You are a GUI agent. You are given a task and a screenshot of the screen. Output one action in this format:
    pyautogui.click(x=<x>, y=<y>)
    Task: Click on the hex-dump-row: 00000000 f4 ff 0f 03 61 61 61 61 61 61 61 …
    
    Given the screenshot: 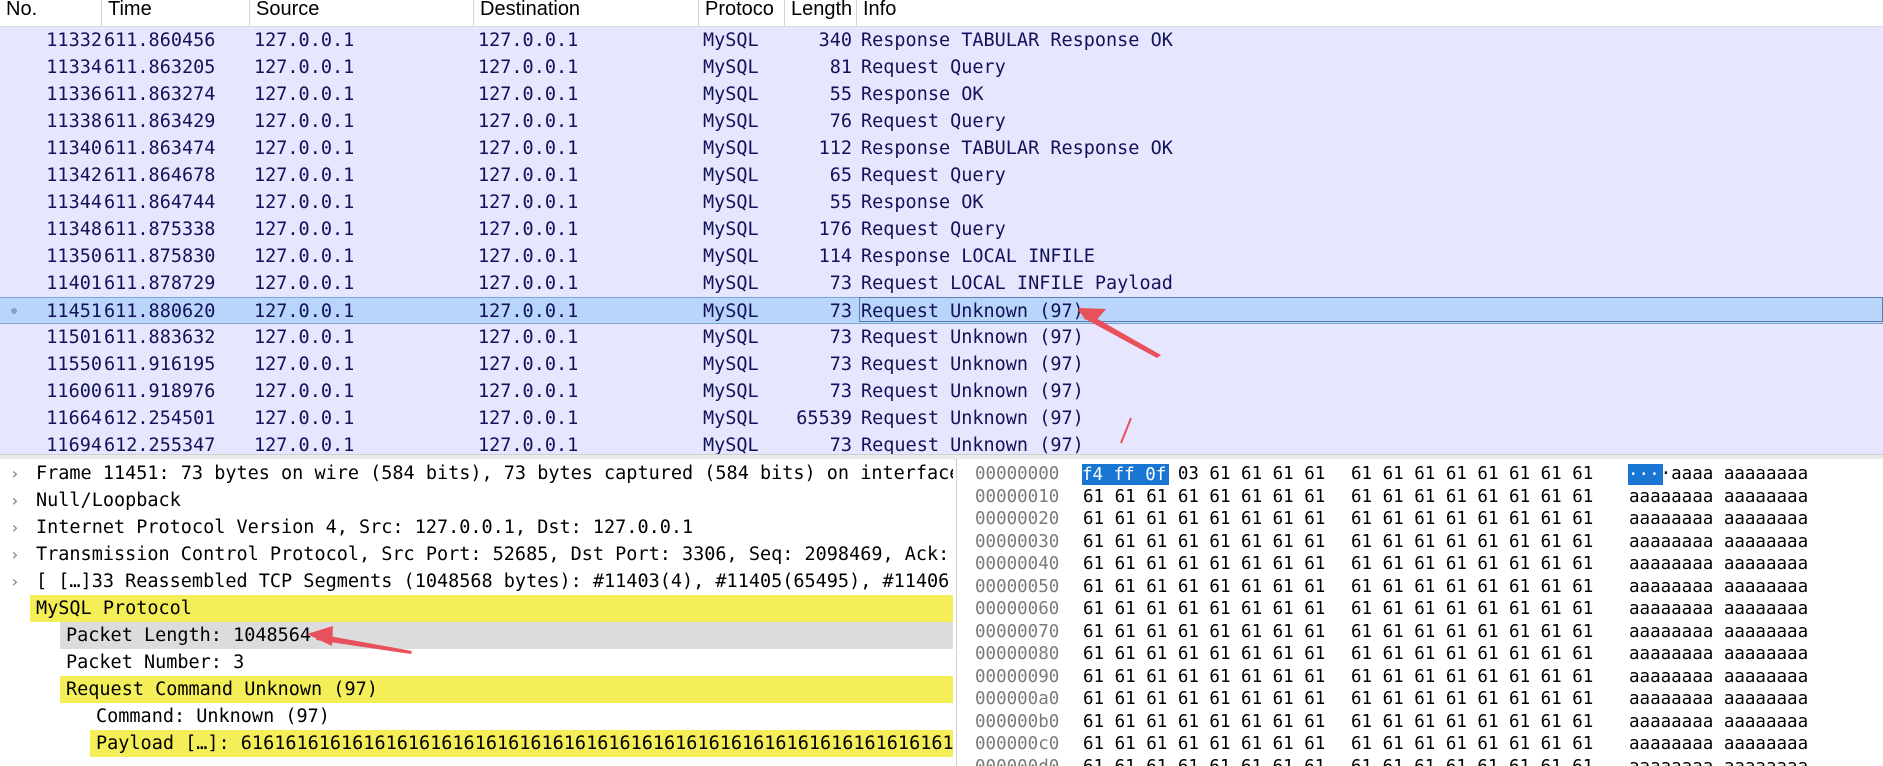 What is the action you would take?
    pyautogui.click(x=1420, y=474)
    